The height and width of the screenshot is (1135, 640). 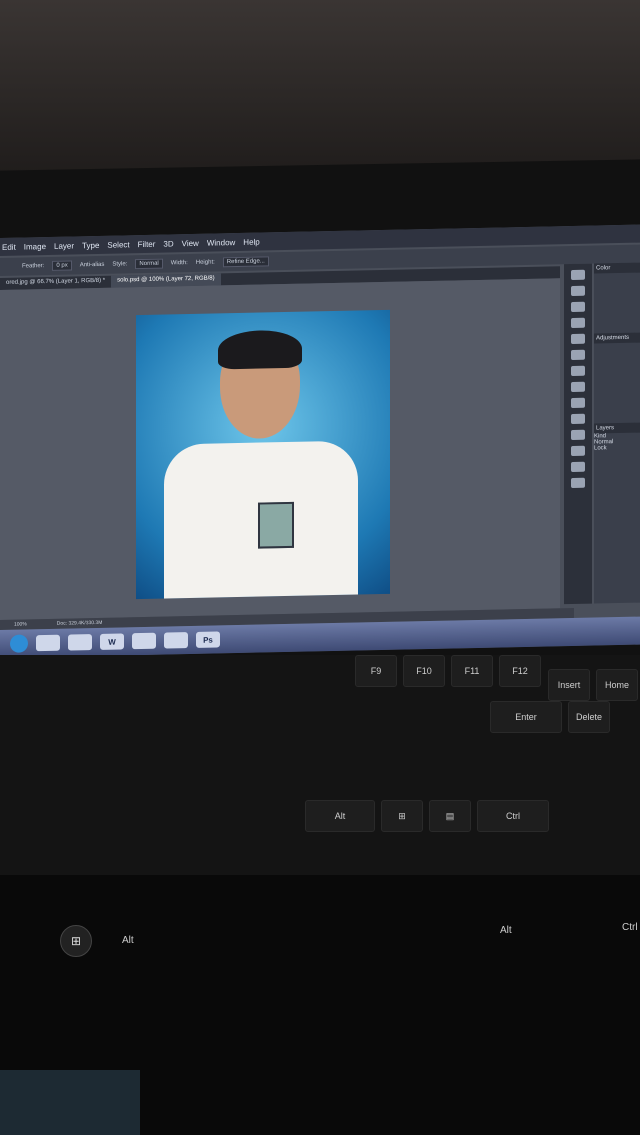 What do you see at coordinates (427, 818) in the screenshot?
I see `bottom-key-row: Alt ⊞ ▤ Ctrl` at bounding box center [427, 818].